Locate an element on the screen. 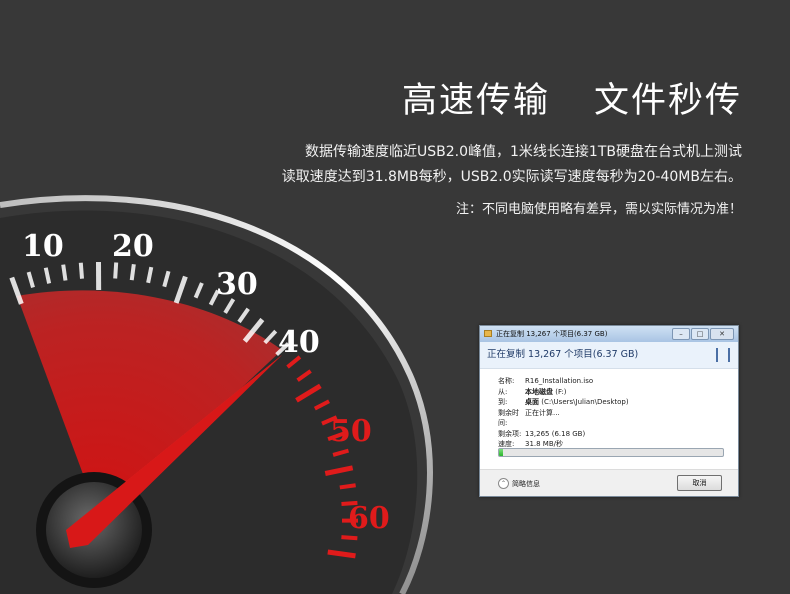 This screenshot has height=594, width=790. detail-row: 到: 桌面 (C:\Users\Julian\Desktop) is located at coordinates (618, 402).